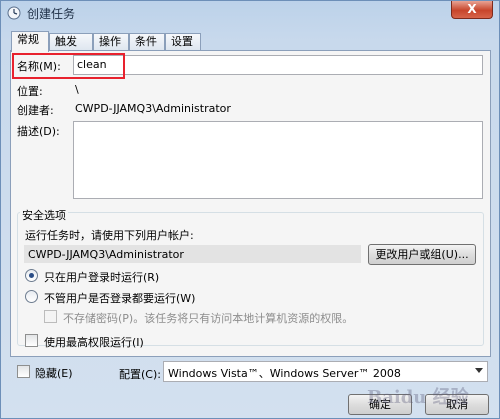 The image size is (500, 419). Describe the element at coordinates (278, 65) in the screenshot. I see `name-field: clean` at that location.